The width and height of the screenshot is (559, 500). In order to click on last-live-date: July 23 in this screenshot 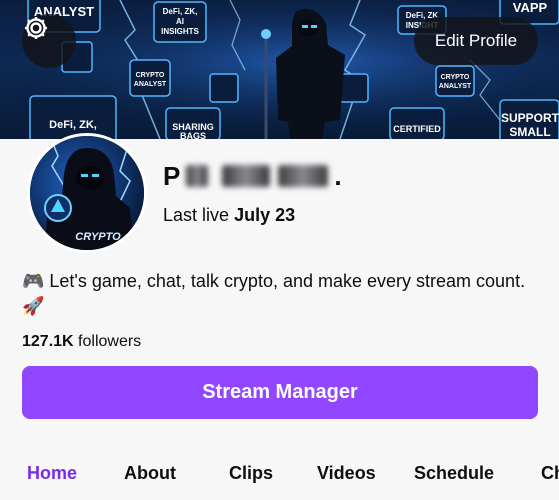, I will do `click(265, 215)`.